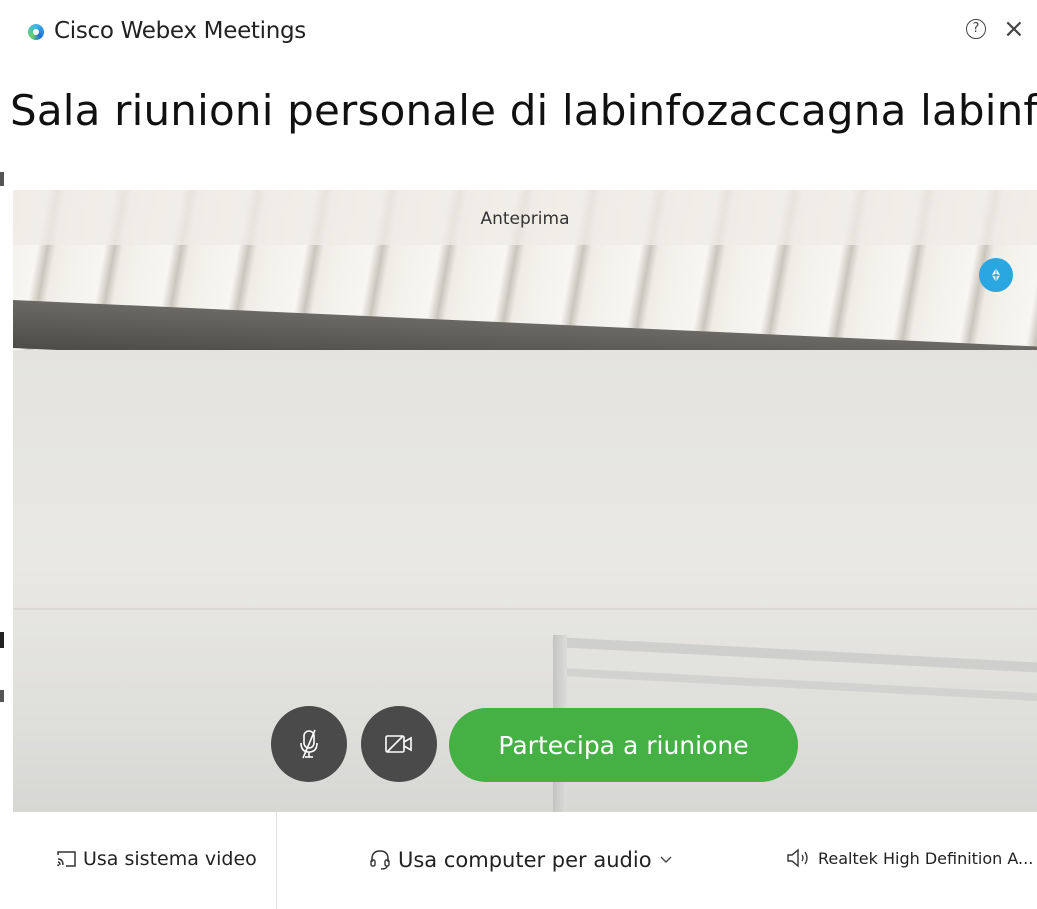 This screenshot has width=1037, height=909. I want to click on mic-muted-icon, so click(309, 744).